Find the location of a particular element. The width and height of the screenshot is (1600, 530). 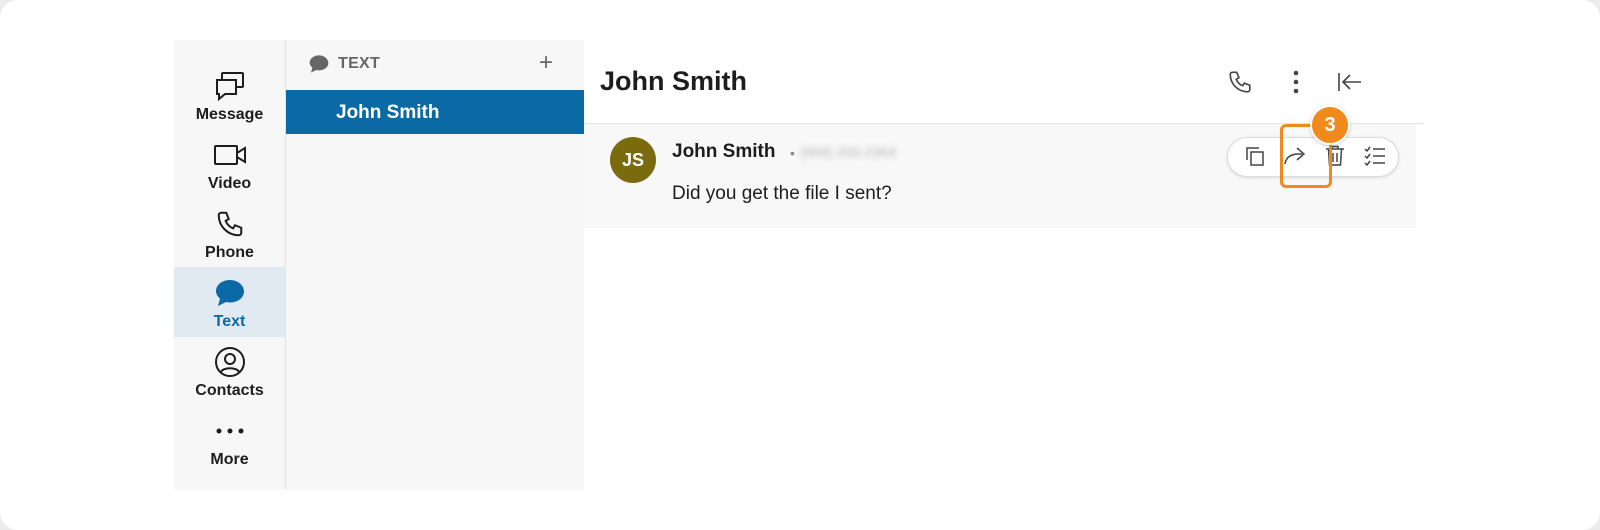

message-sender: John Smith is located at coordinates (724, 151).